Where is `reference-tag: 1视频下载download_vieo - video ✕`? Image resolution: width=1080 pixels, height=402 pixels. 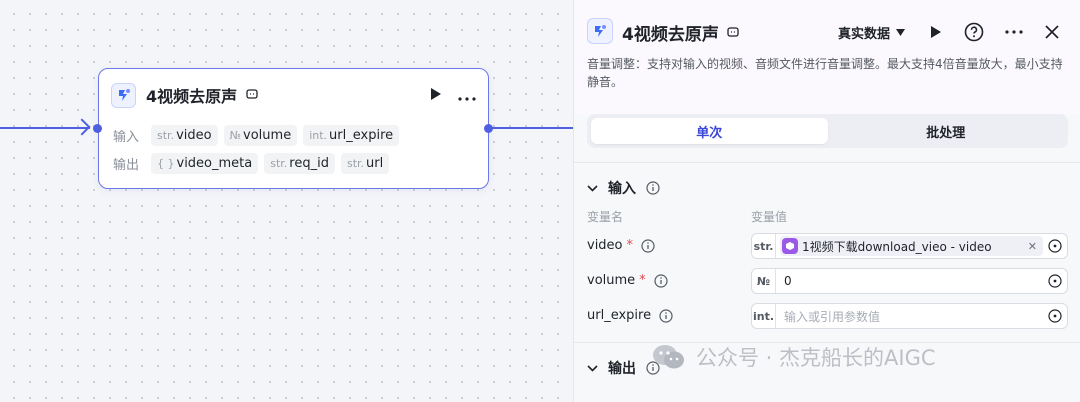
reference-tag: 1视频下载download_vieo - video ✕ is located at coordinates (911, 246).